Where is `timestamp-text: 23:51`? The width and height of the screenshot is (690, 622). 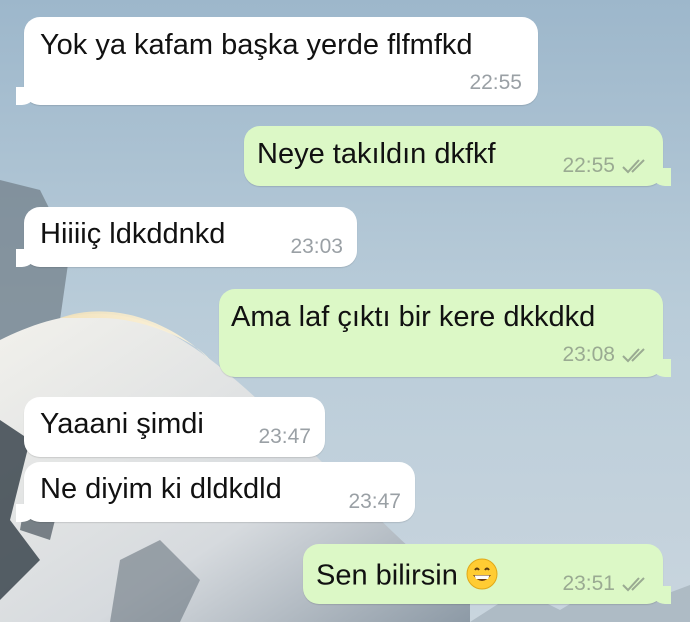 timestamp-text: 23:51 is located at coordinates (588, 583).